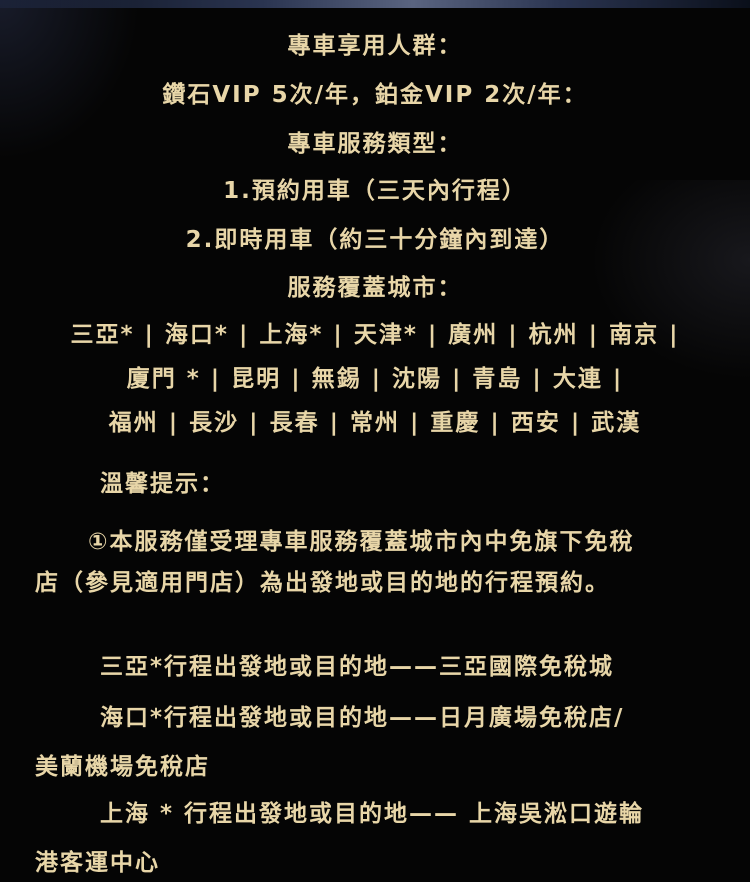  Describe the element at coordinates (375, 240) in the screenshot. I see `service-type-2: 2.即時用車（約三十分鐘內到達）` at that location.